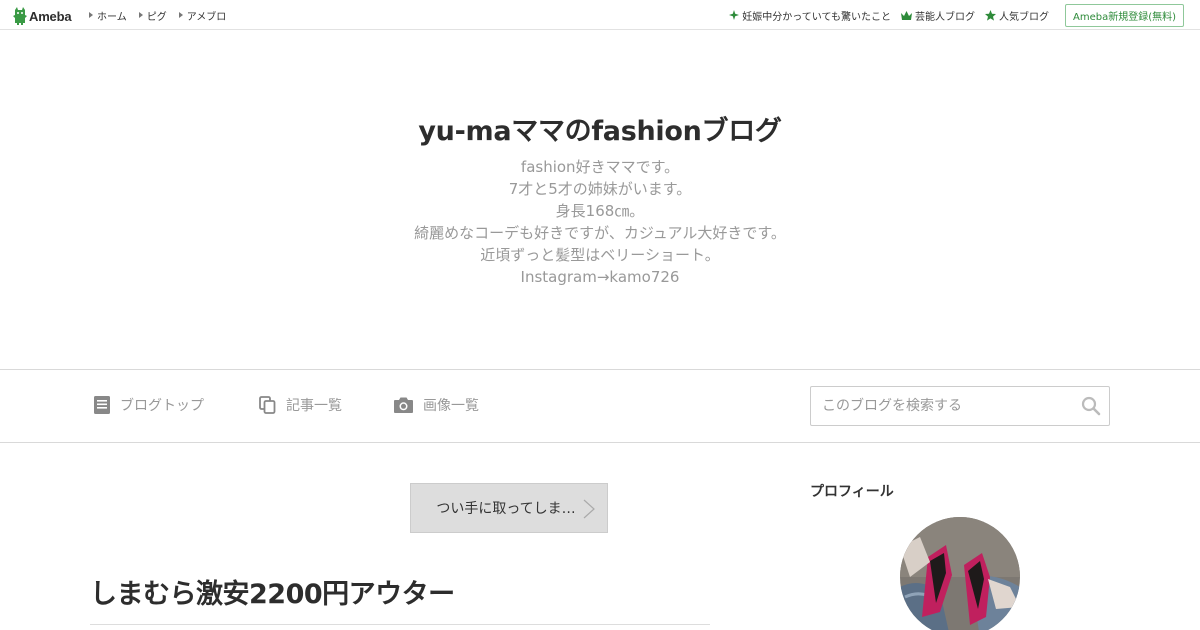  I want to click on blog-description-line: 綺麗めなコーデも好きですが、カジュアル大好きです。, so click(600, 233).